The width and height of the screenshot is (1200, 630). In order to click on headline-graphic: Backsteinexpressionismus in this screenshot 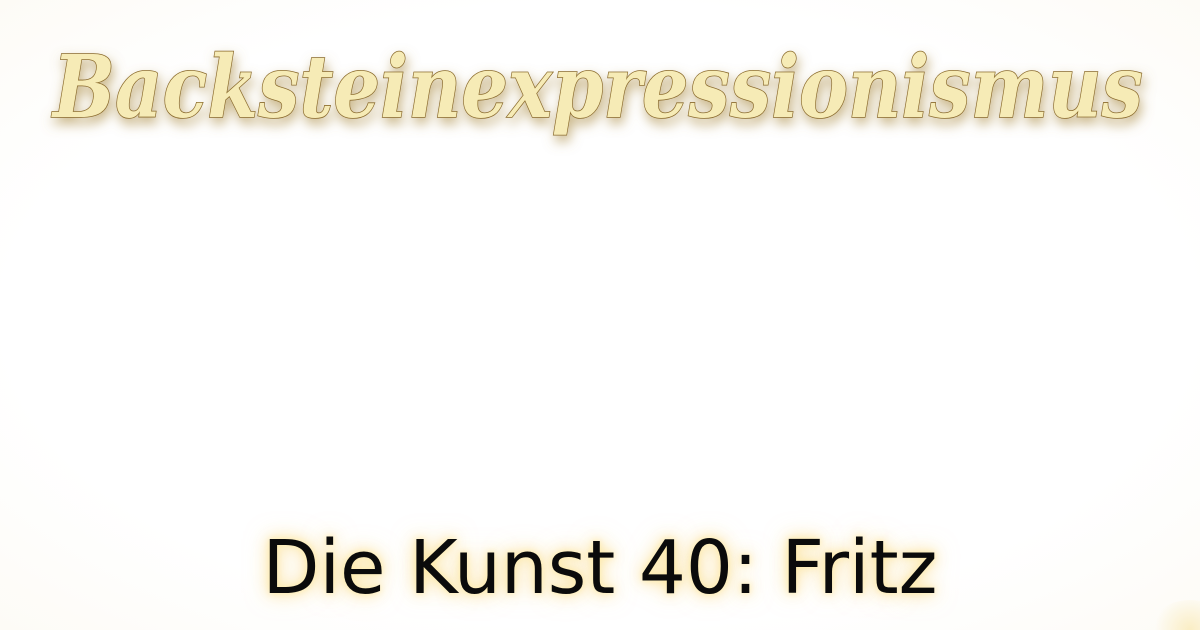, I will do `click(597, 87)`.